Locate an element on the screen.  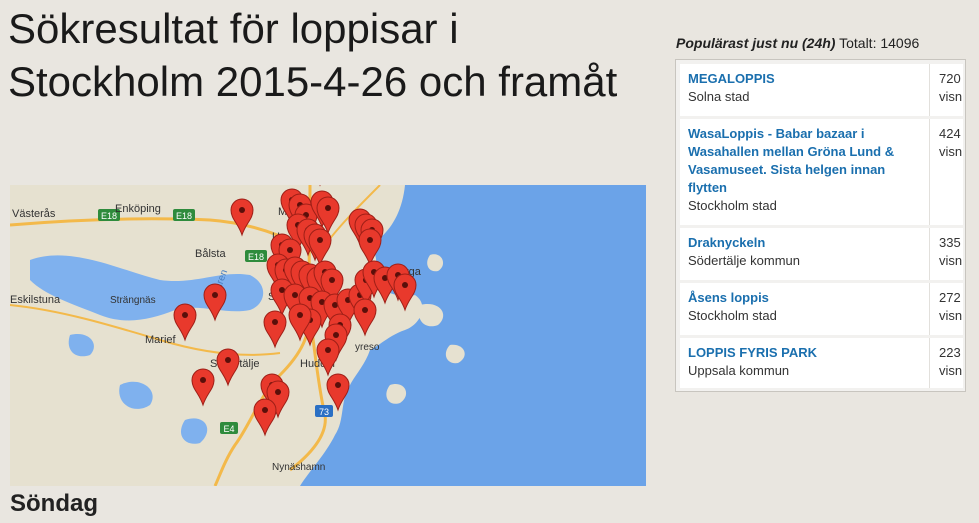
popular-item: MEGALOPPIS Solna stad 720 visn is located at coordinates (821, 90).